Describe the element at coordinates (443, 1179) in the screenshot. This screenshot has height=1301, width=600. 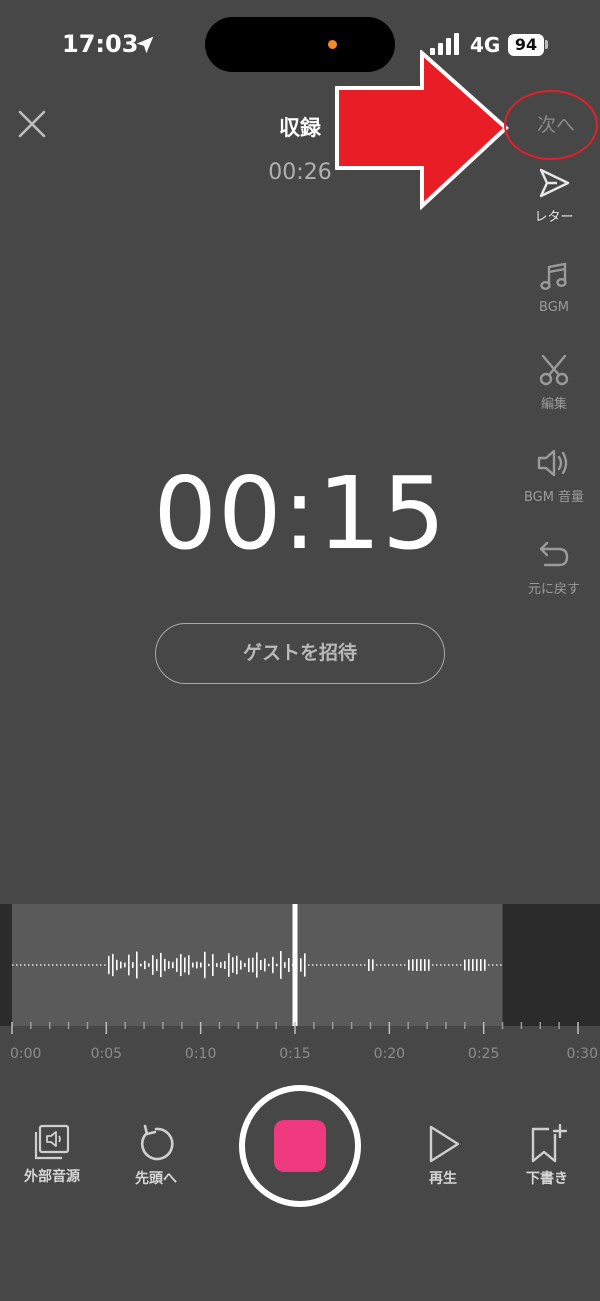
I see `play-label: 再生` at that location.